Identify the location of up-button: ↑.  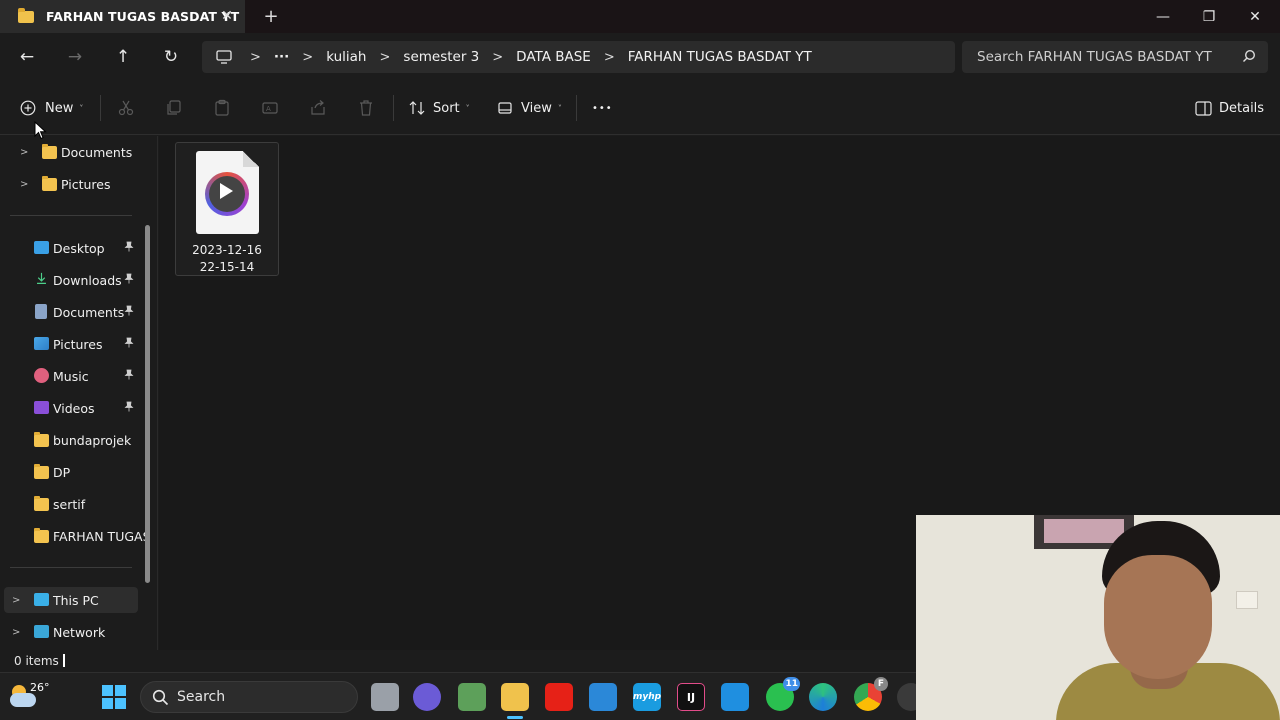
(123, 57).